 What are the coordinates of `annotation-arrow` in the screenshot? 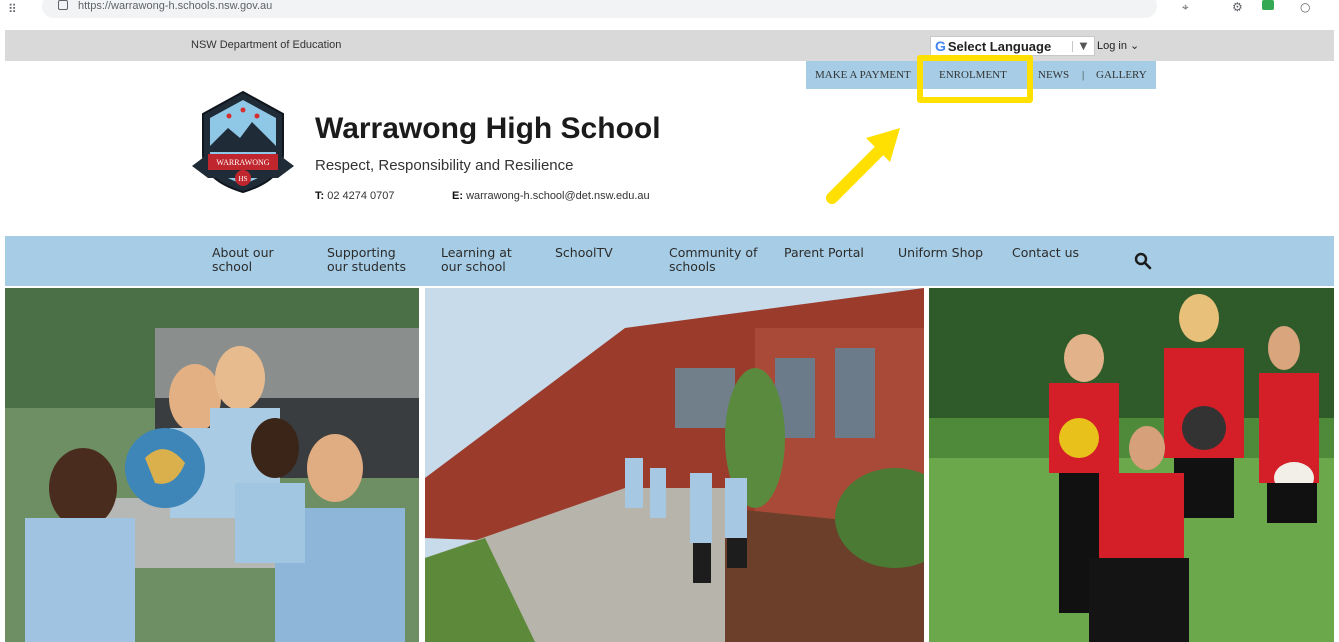 It's located at (863, 166).